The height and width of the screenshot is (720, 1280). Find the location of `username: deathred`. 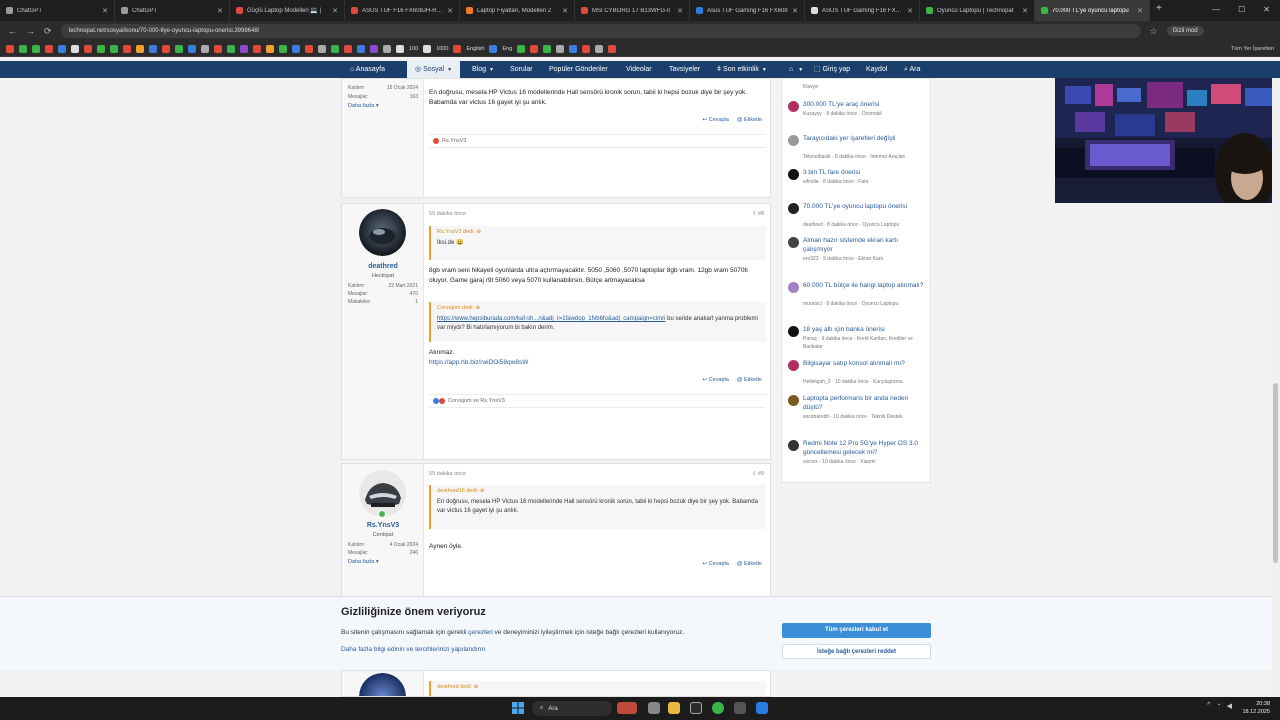

username: deathred is located at coordinates (383, 266).